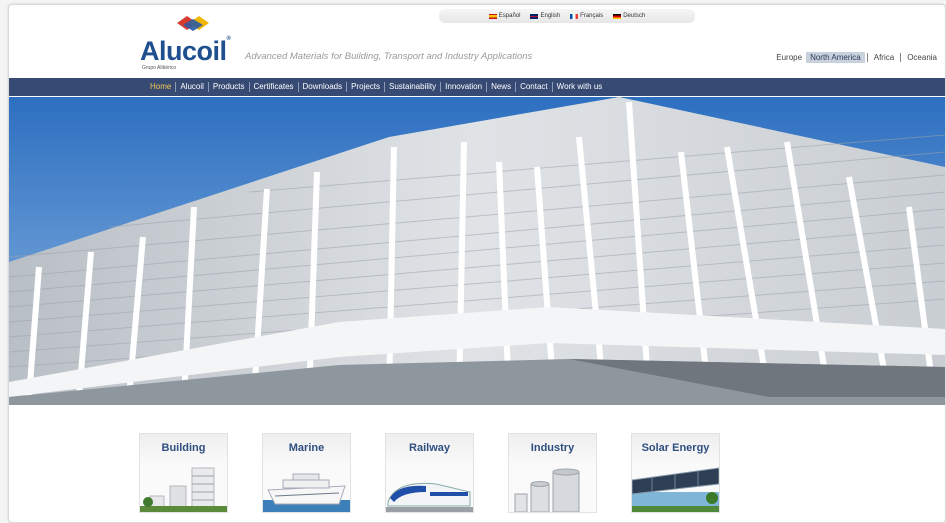 This screenshot has width=946, height=523. Describe the element at coordinates (429, 448) in the screenshot. I see `category-title: Railway` at that location.